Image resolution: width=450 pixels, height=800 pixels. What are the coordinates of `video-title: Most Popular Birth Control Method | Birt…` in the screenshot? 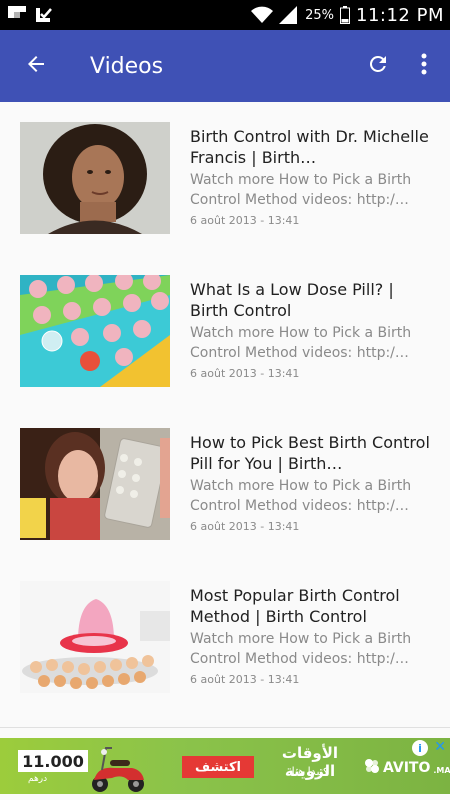 It's located at (295, 606).